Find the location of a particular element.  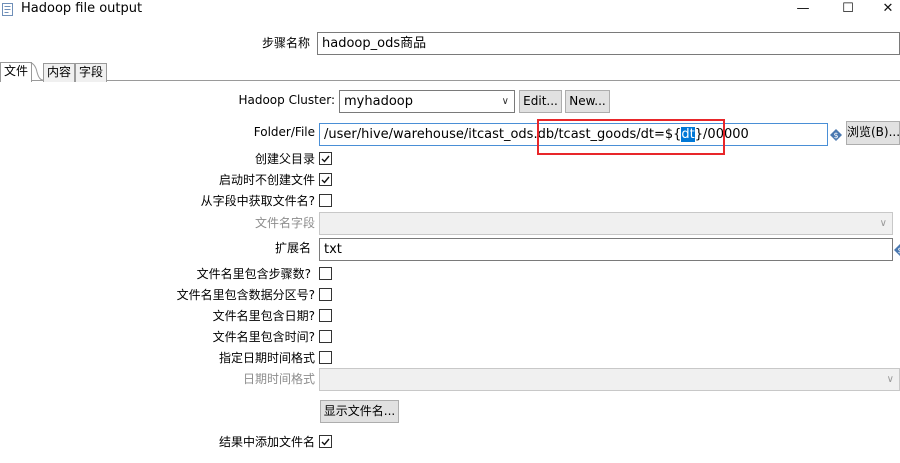

include-stepnr-checkbox is located at coordinates (325, 273).